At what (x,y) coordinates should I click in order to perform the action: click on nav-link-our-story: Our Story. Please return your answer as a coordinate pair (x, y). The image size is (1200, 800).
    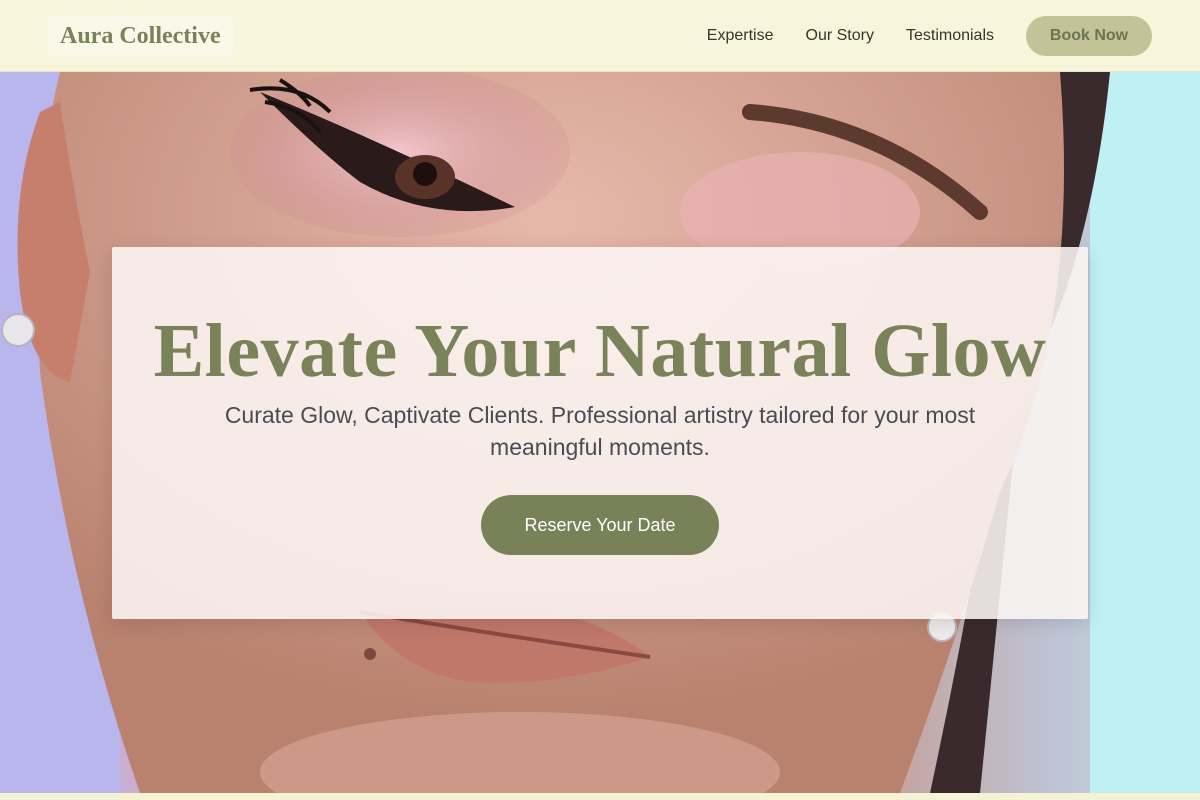
    Looking at the image, I should click on (840, 36).